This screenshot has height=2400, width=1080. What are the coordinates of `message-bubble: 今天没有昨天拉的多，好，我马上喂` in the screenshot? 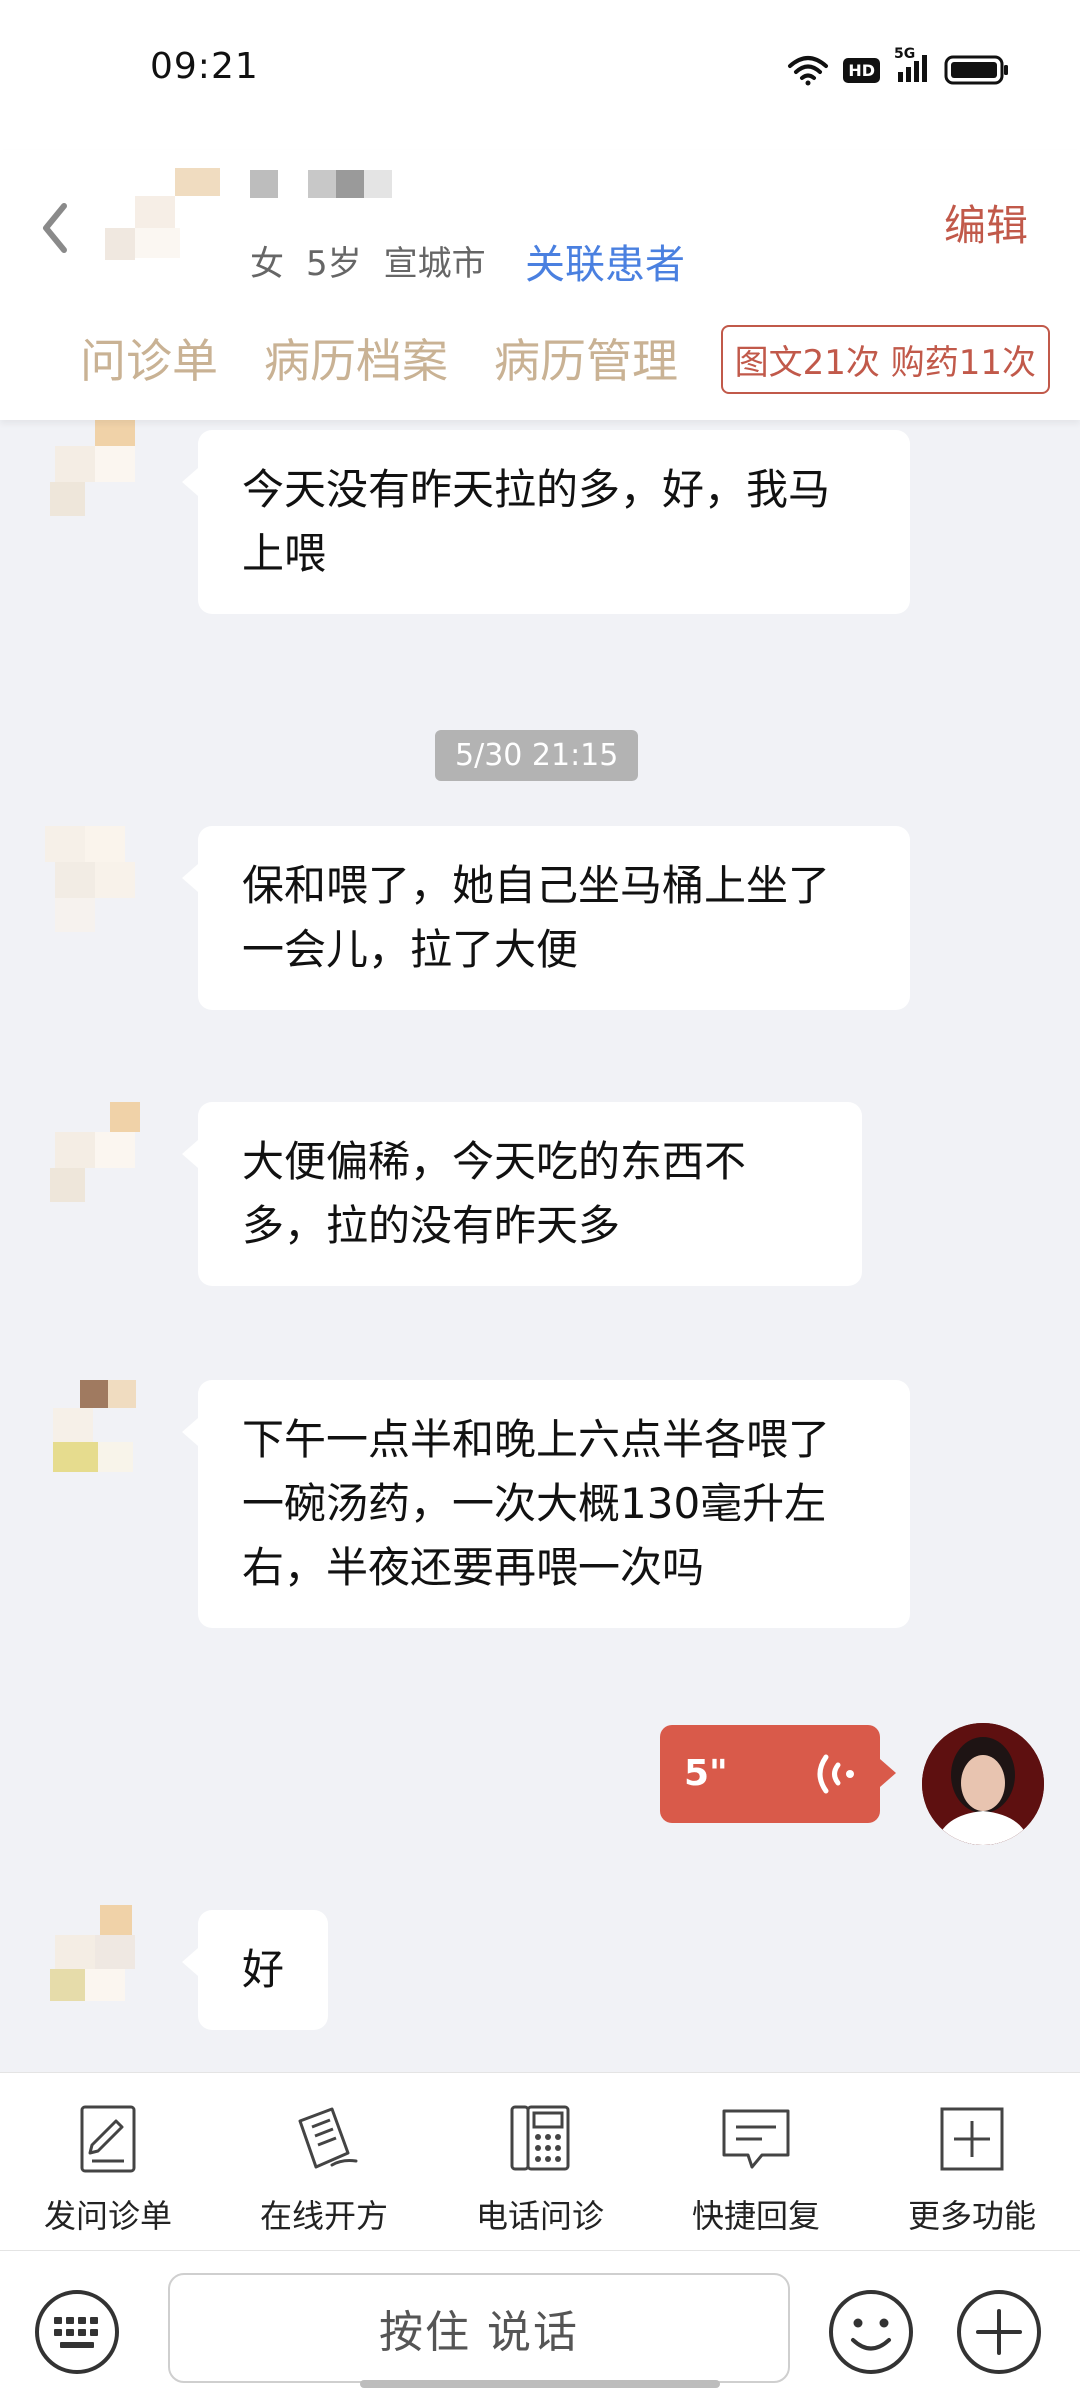 It's located at (546, 522).